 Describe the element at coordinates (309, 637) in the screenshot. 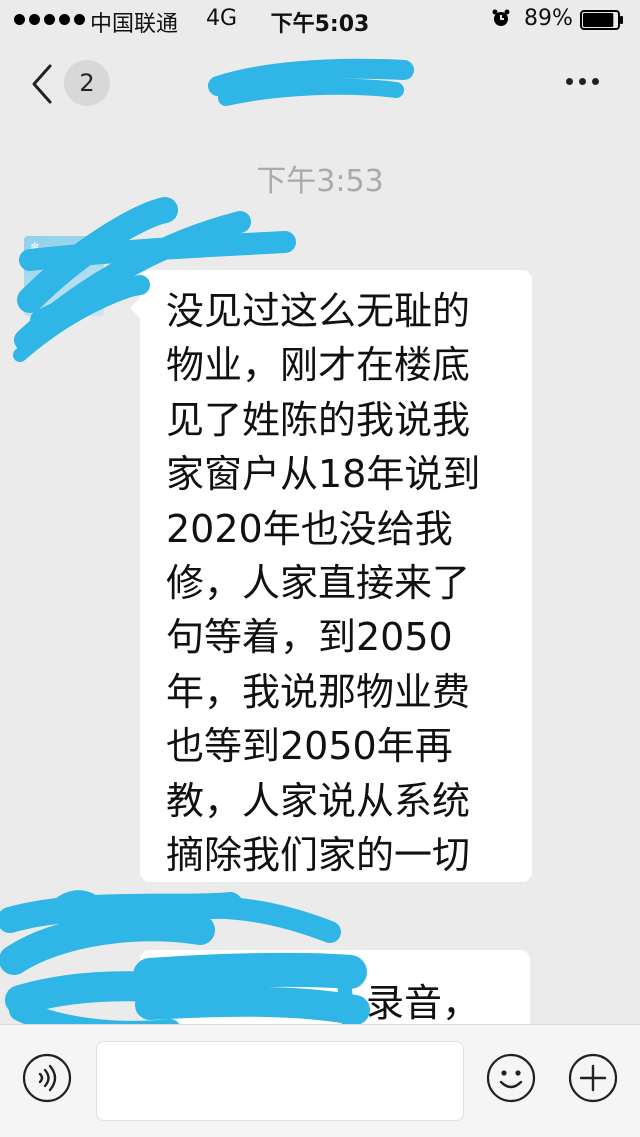

I see `message-line: 句等着，到2050` at that location.